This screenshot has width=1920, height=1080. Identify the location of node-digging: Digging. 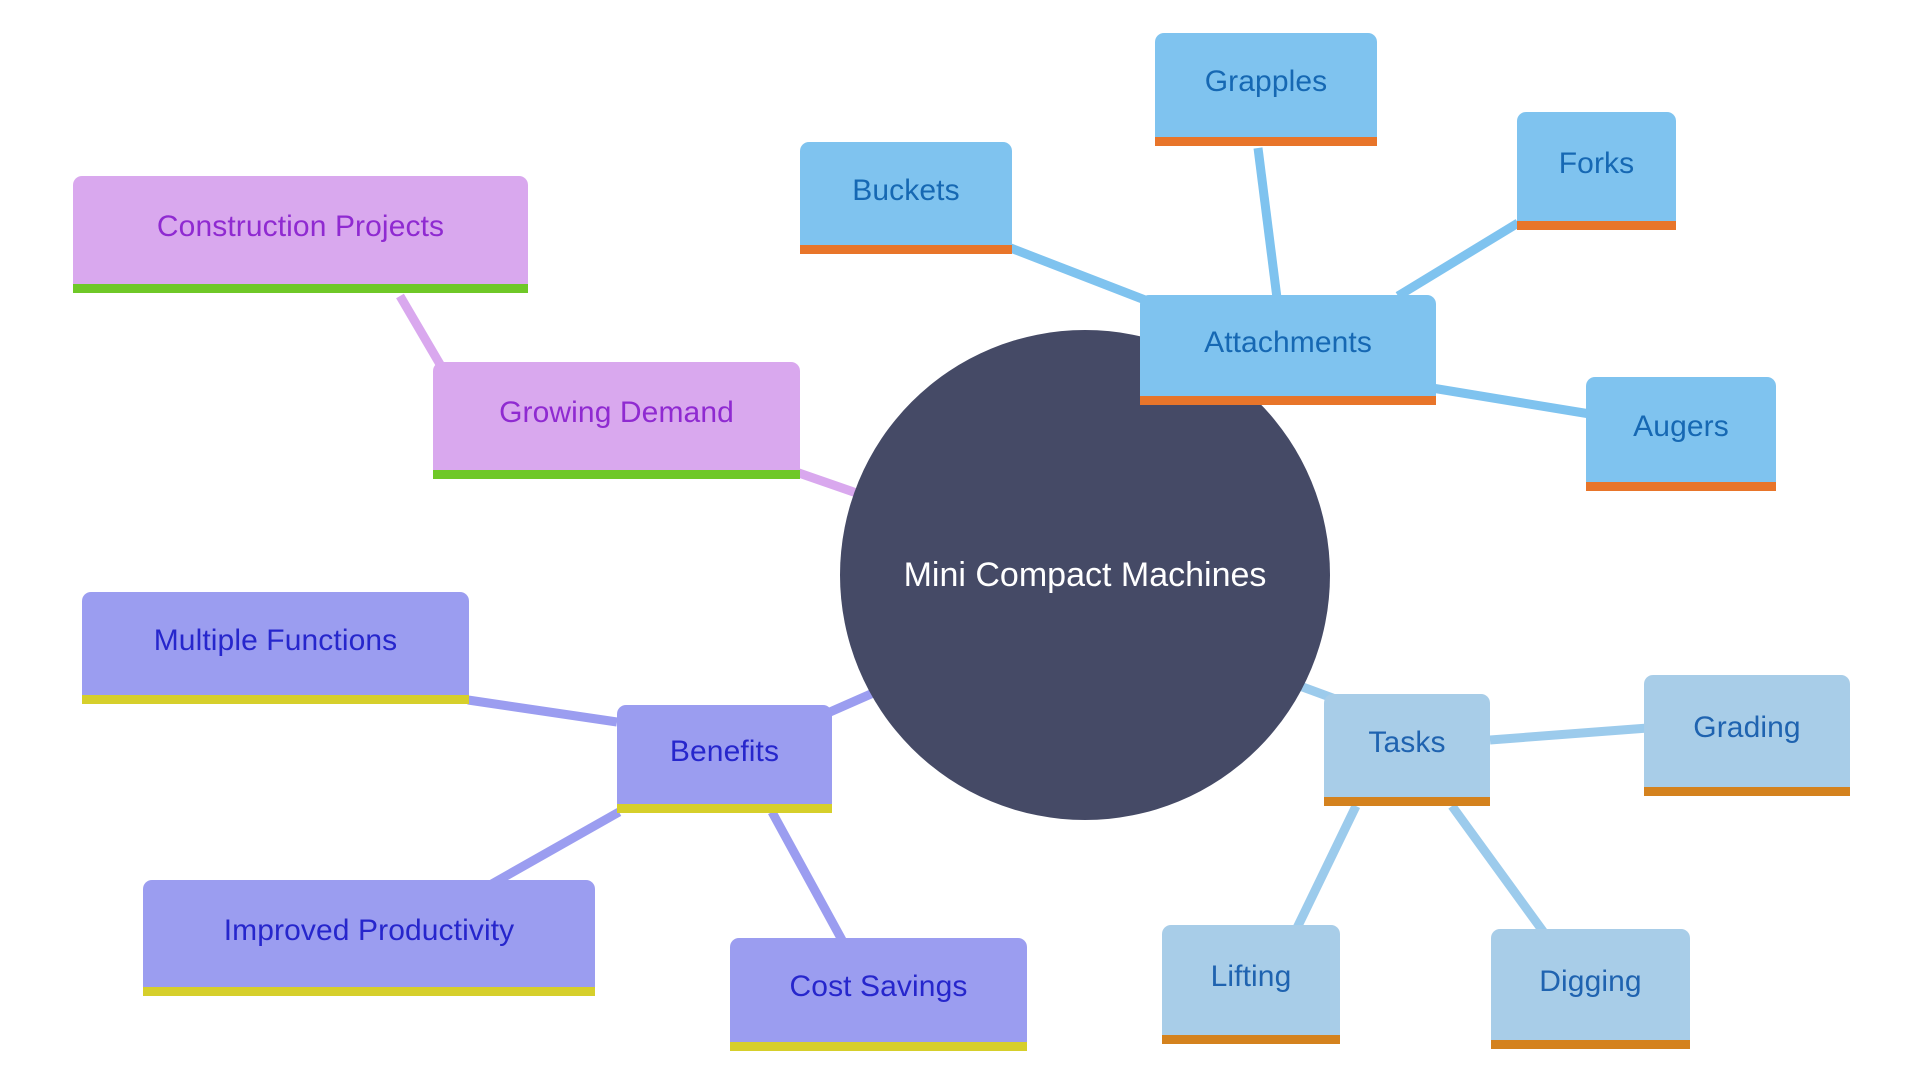
(1590, 989).